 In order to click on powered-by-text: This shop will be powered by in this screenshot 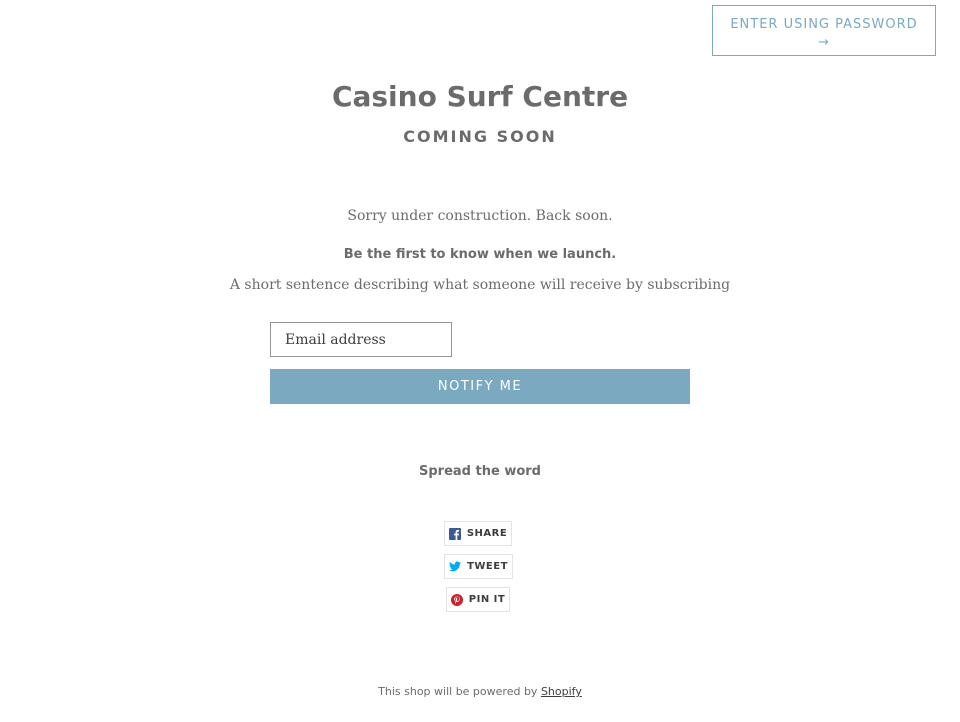, I will do `click(459, 691)`.